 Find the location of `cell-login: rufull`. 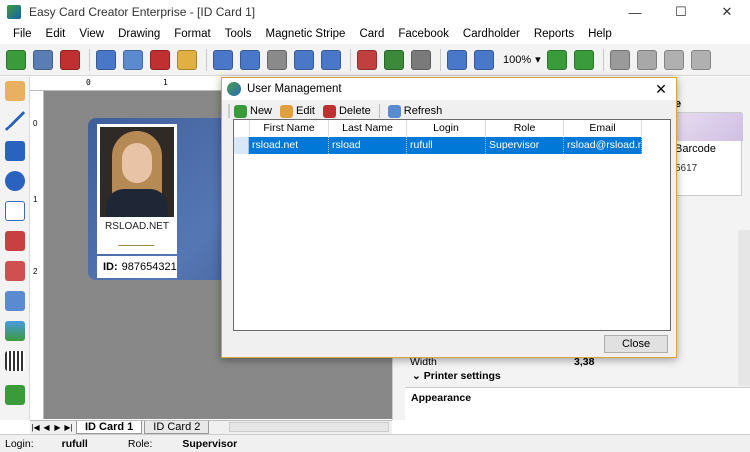

cell-login: rufull is located at coordinates (446, 145).